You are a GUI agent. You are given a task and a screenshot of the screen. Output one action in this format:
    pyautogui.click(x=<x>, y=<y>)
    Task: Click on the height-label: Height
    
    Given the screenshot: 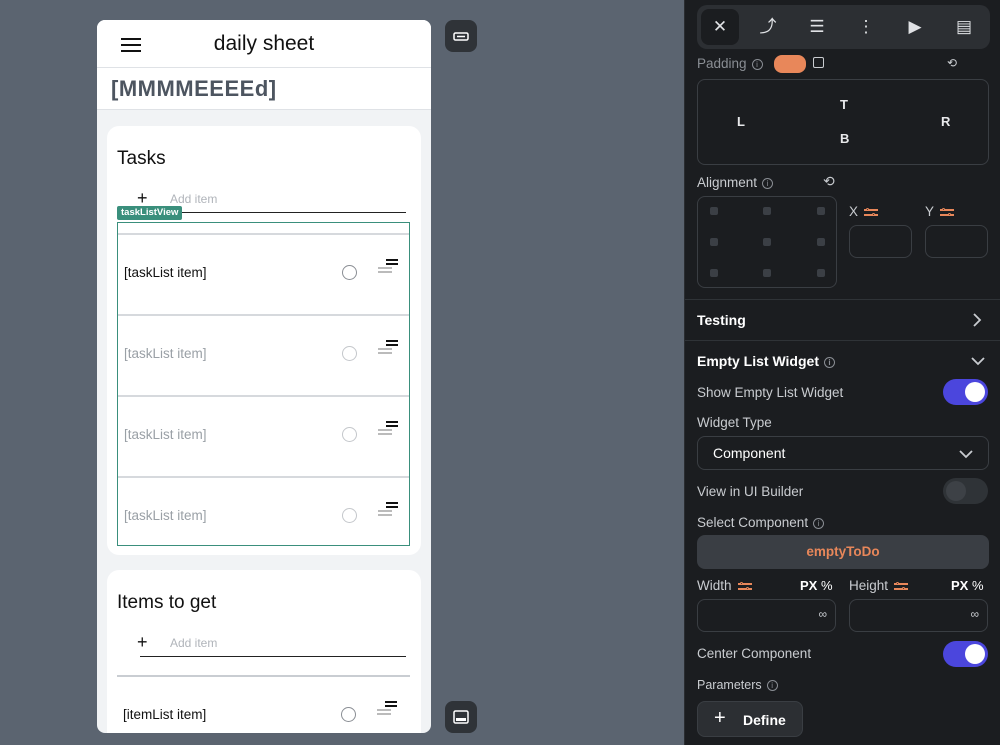 What is the action you would take?
    pyautogui.click(x=879, y=585)
    